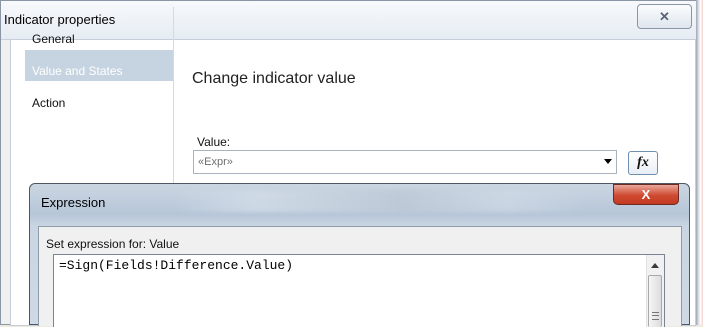 The image size is (703, 327). I want to click on close-icon: ✕, so click(664, 16).